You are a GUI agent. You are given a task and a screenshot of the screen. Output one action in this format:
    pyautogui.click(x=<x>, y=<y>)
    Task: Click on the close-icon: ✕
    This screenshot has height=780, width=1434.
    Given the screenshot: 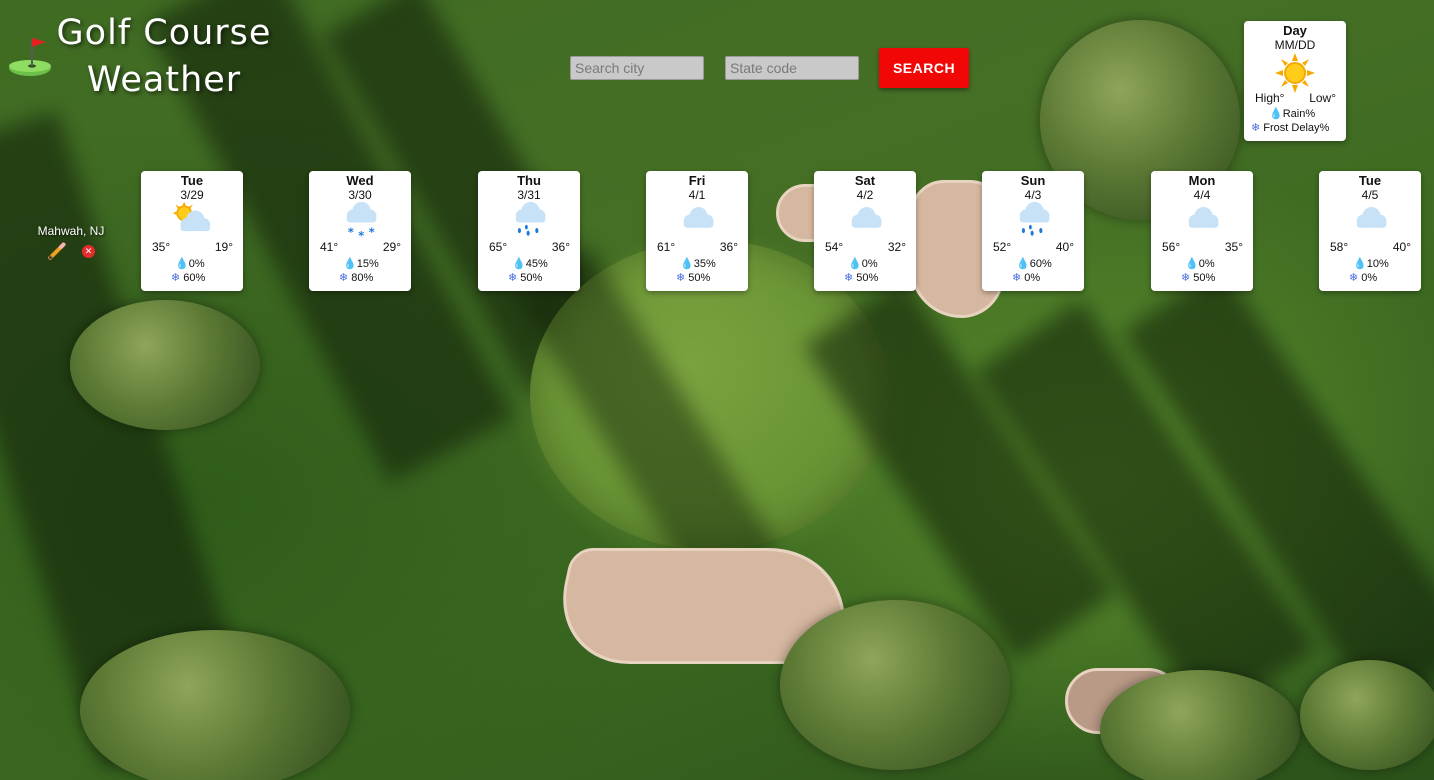 What is the action you would take?
    pyautogui.click(x=88, y=251)
    